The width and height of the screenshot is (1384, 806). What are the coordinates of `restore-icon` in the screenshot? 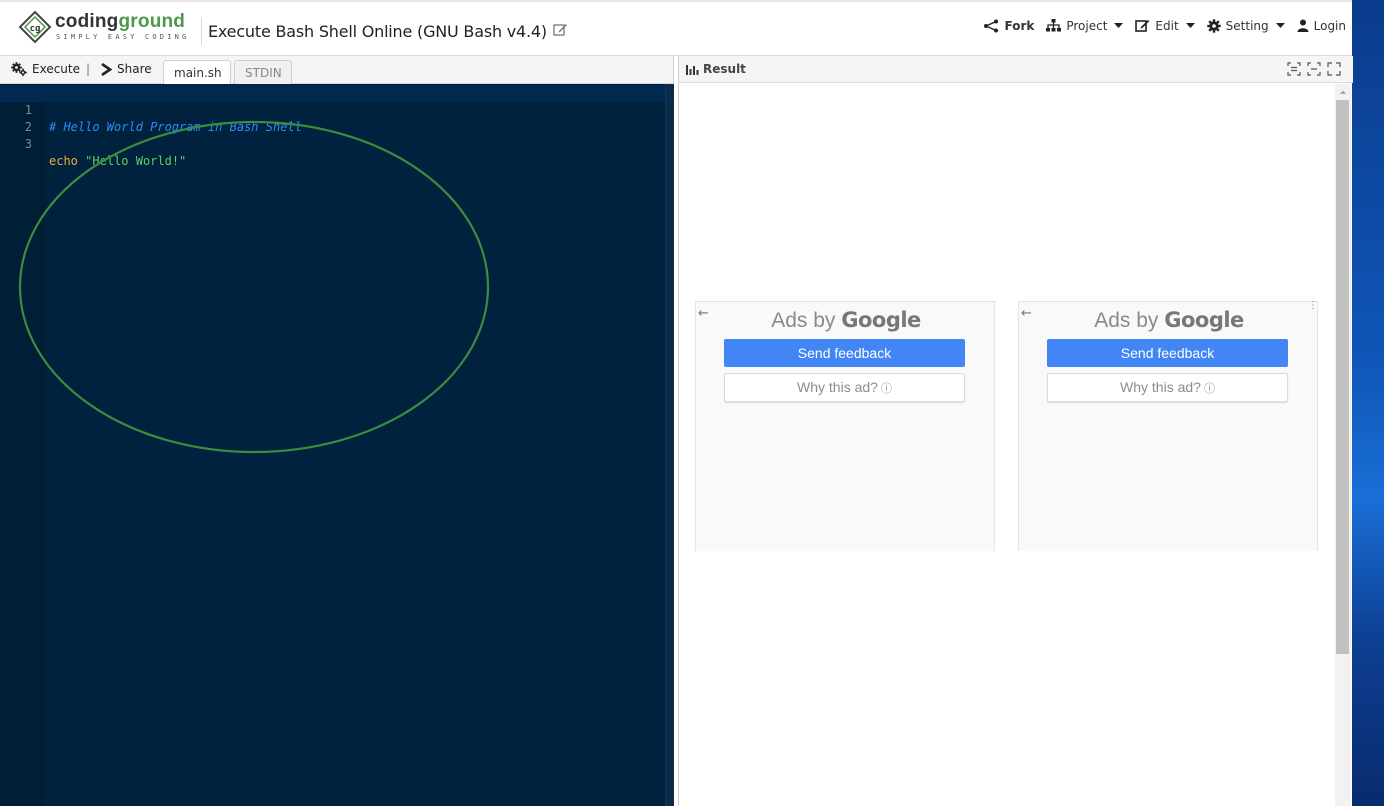 It's located at (1314, 69).